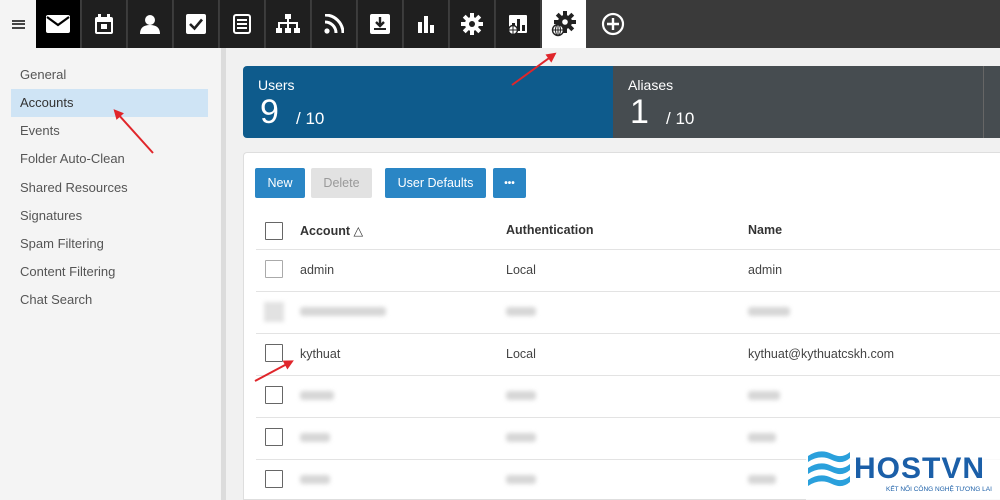 The image size is (1000, 500). I want to click on reports-icon, so click(426, 24).